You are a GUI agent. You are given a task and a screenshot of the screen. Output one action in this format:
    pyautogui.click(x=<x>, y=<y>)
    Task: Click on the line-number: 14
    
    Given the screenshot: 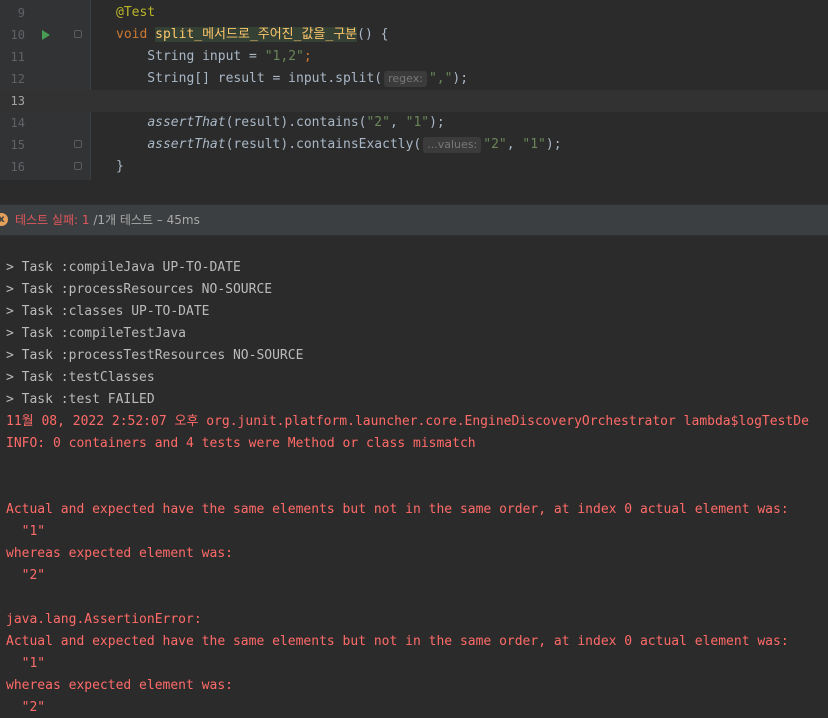 What is the action you would take?
    pyautogui.click(x=17, y=123)
    